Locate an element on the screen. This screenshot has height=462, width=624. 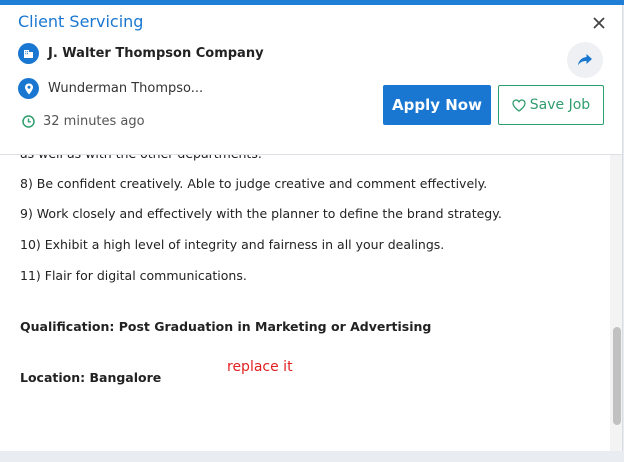
close-button is located at coordinates (599, 23).